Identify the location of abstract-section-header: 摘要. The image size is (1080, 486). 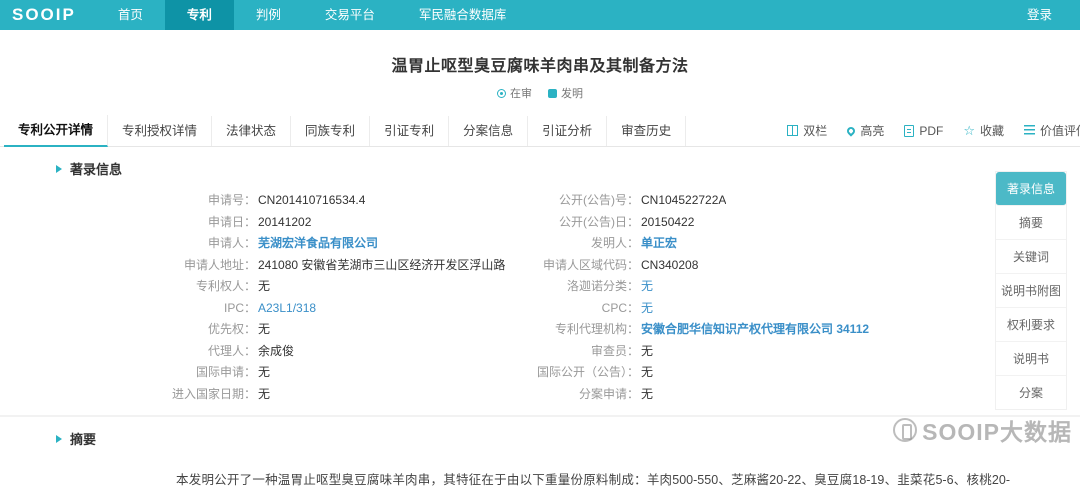
(540, 436).